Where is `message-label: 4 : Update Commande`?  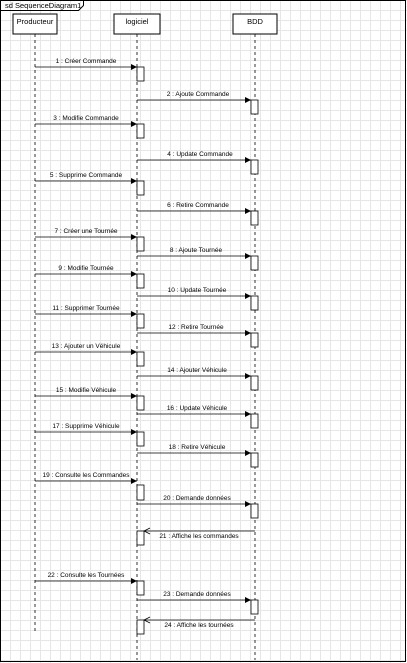 message-label: 4 : Update Commande is located at coordinates (200, 154).